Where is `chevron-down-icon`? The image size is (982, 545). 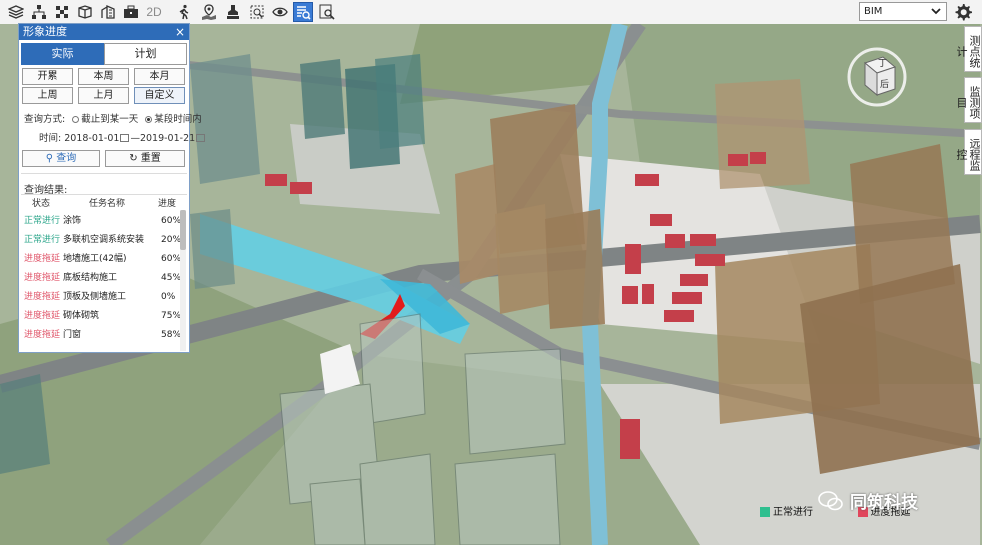 chevron-down-icon is located at coordinates (936, 11).